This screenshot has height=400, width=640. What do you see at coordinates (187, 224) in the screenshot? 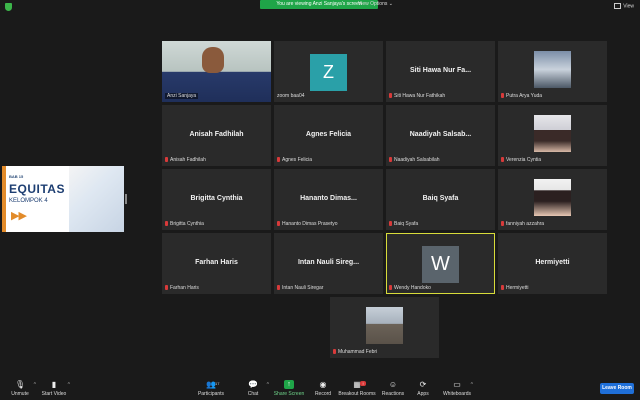
I see `participant-name: Brigitta Cynthia` at bounding box center [187, 224].